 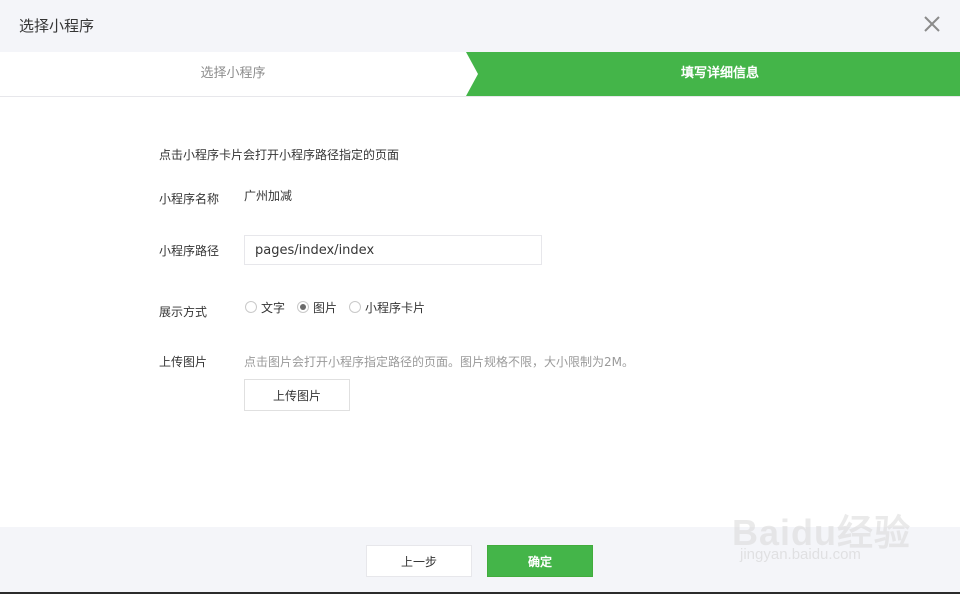 I want to click on display-mode-radio-group: 文字 图片 小程序卡片, so click(x=341, y=307).